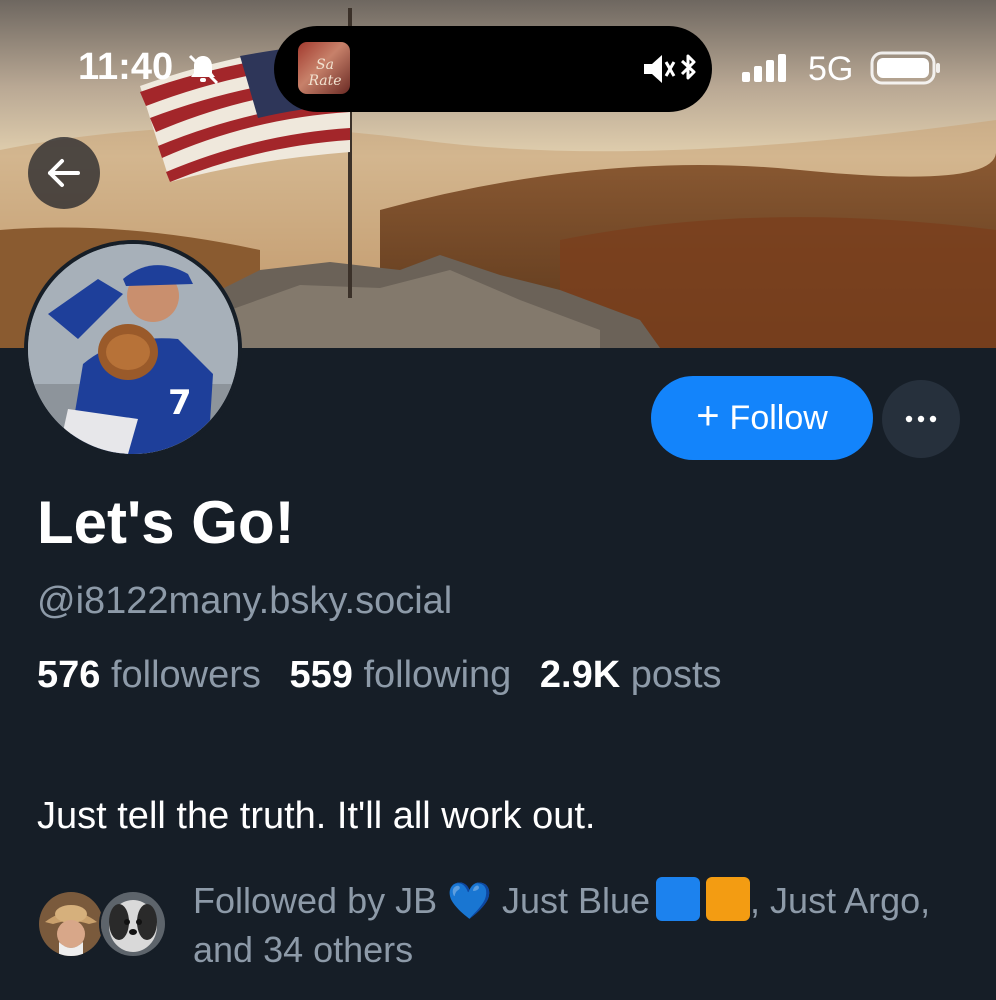 This screenshot has height=1000, width=996. Describe the element at coordinates (69, 675) in the screenshot. I see `followers-count: 576` at that location.